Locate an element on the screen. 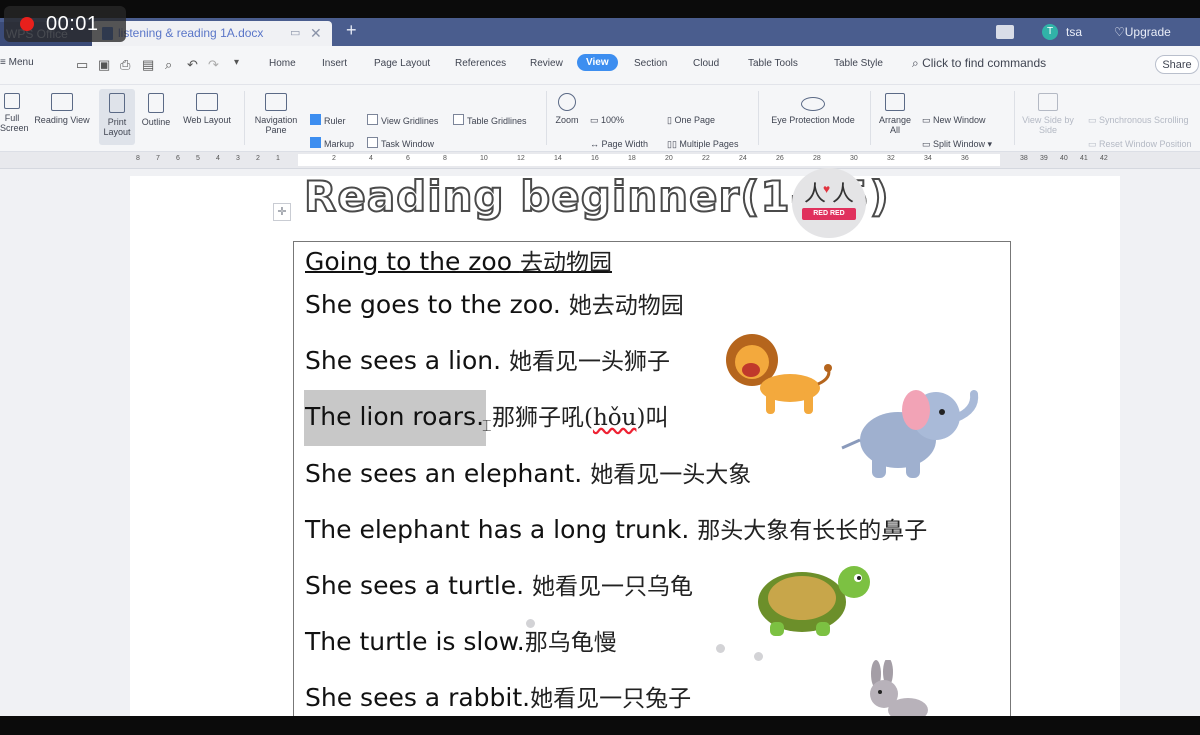 The width and height of the screenshot is (1200, 735). menu-page-layout: Page Layout is located at coordinates (402, 63).